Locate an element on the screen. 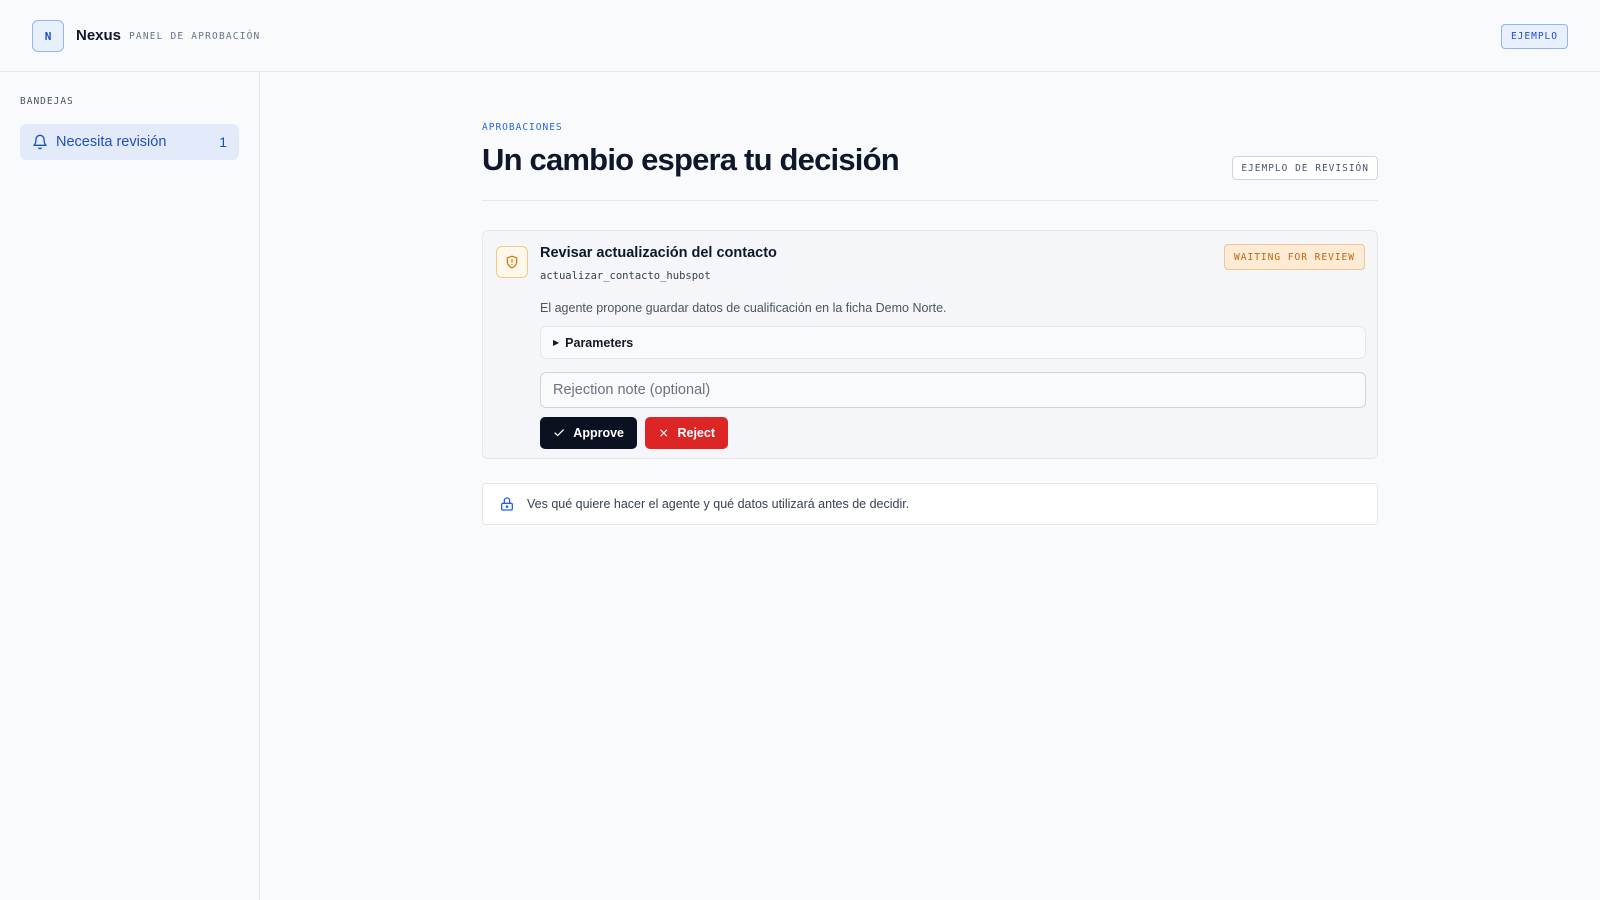  sidebar-heading: BANDEJAS is located at coordinates (47, 101).